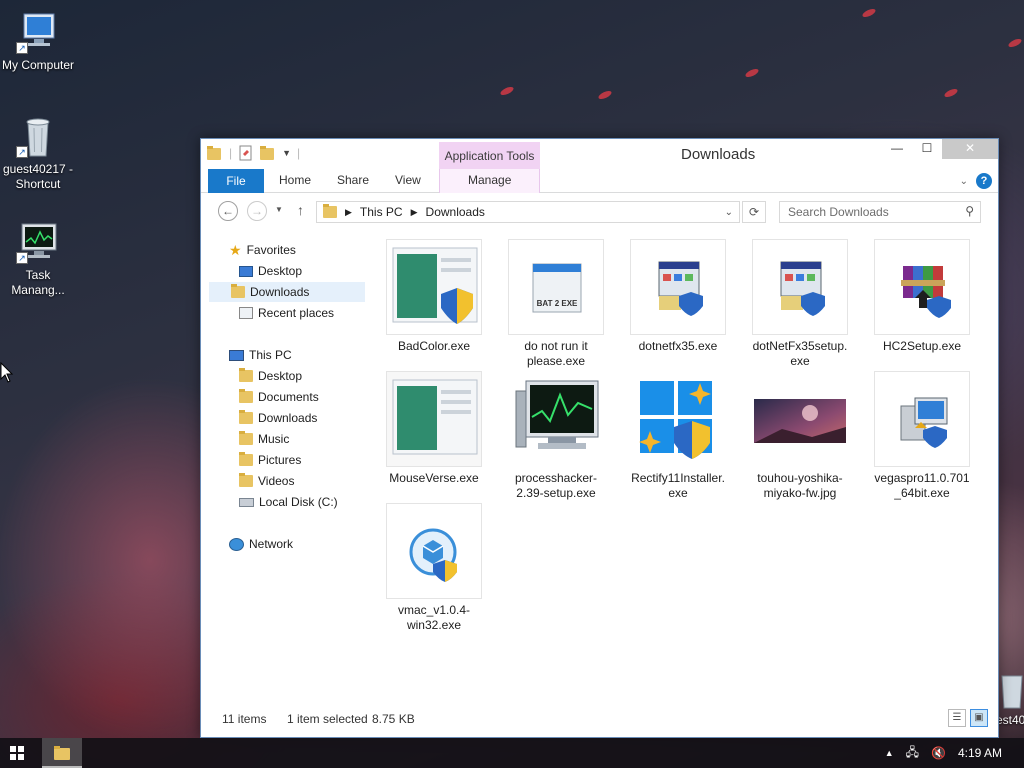 This screenshot has height=768, width=1024. I want to click on desktop-icon-partial: est40, so click(1010, 702).